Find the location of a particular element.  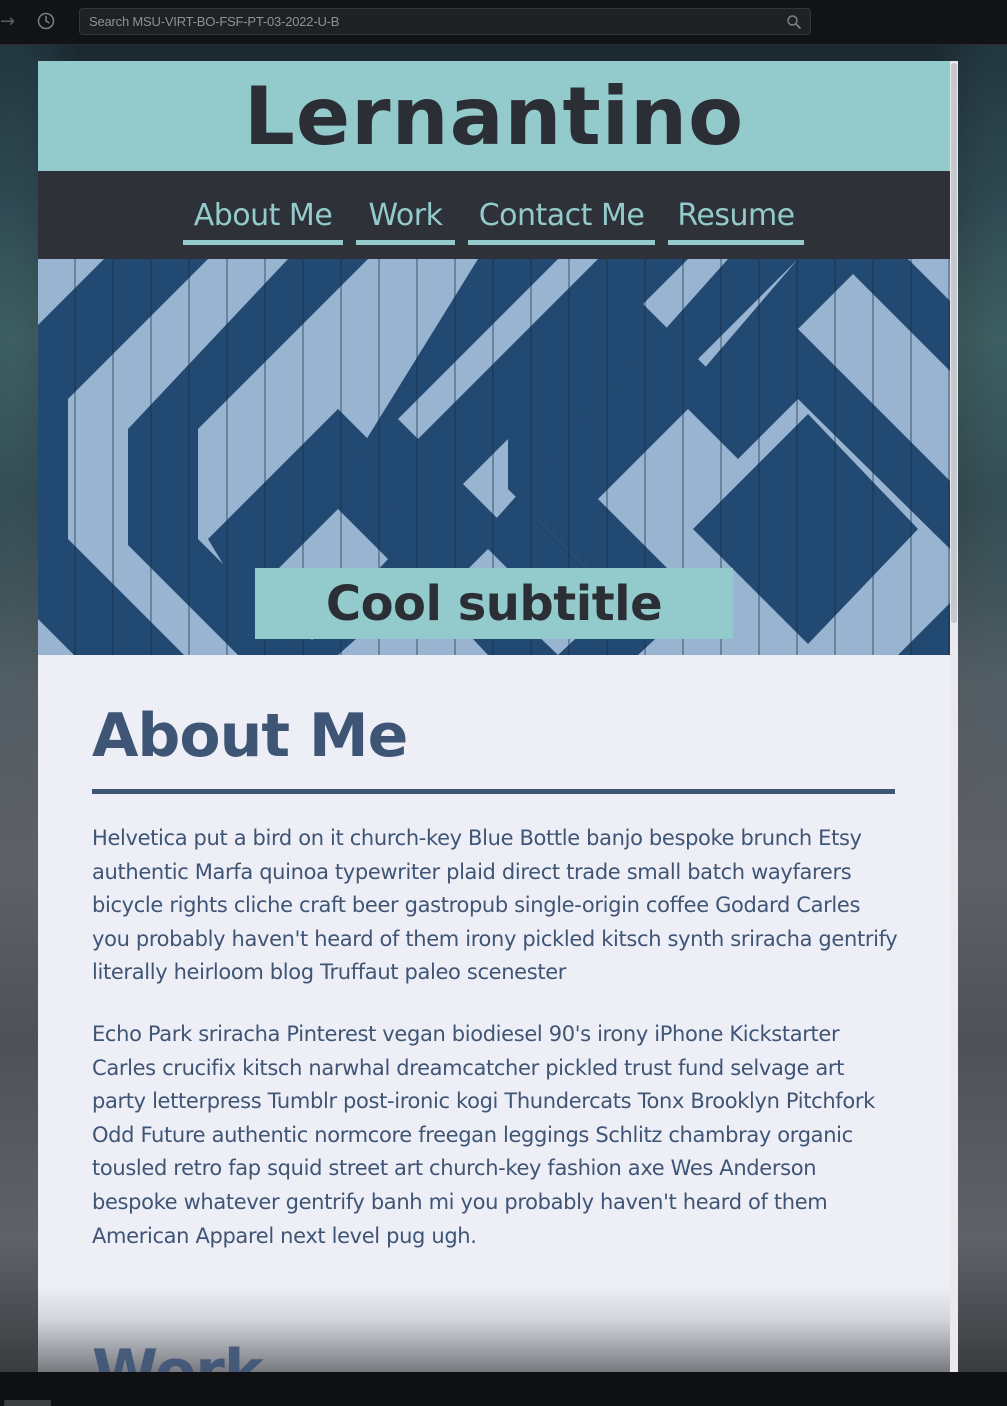

search-input: Search MSU-VIRT-BO-FSF-PT-03-2022-U-B is located at coordinates (445, 21).